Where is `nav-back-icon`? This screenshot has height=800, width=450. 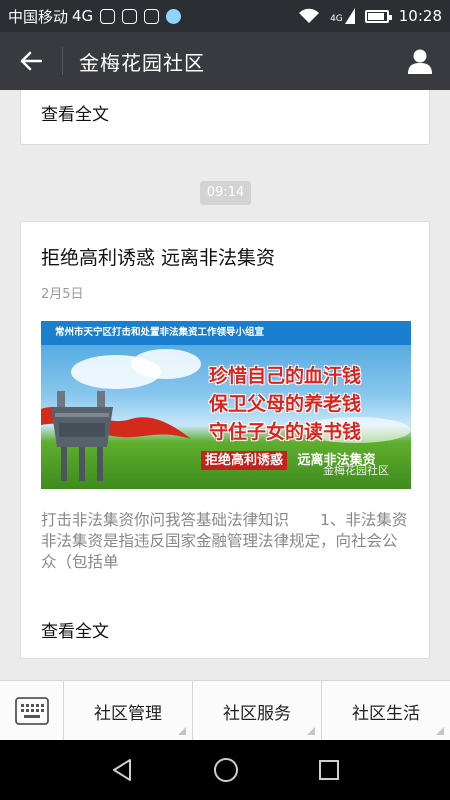 nav-back-icon is located at coordinates (122, 770).